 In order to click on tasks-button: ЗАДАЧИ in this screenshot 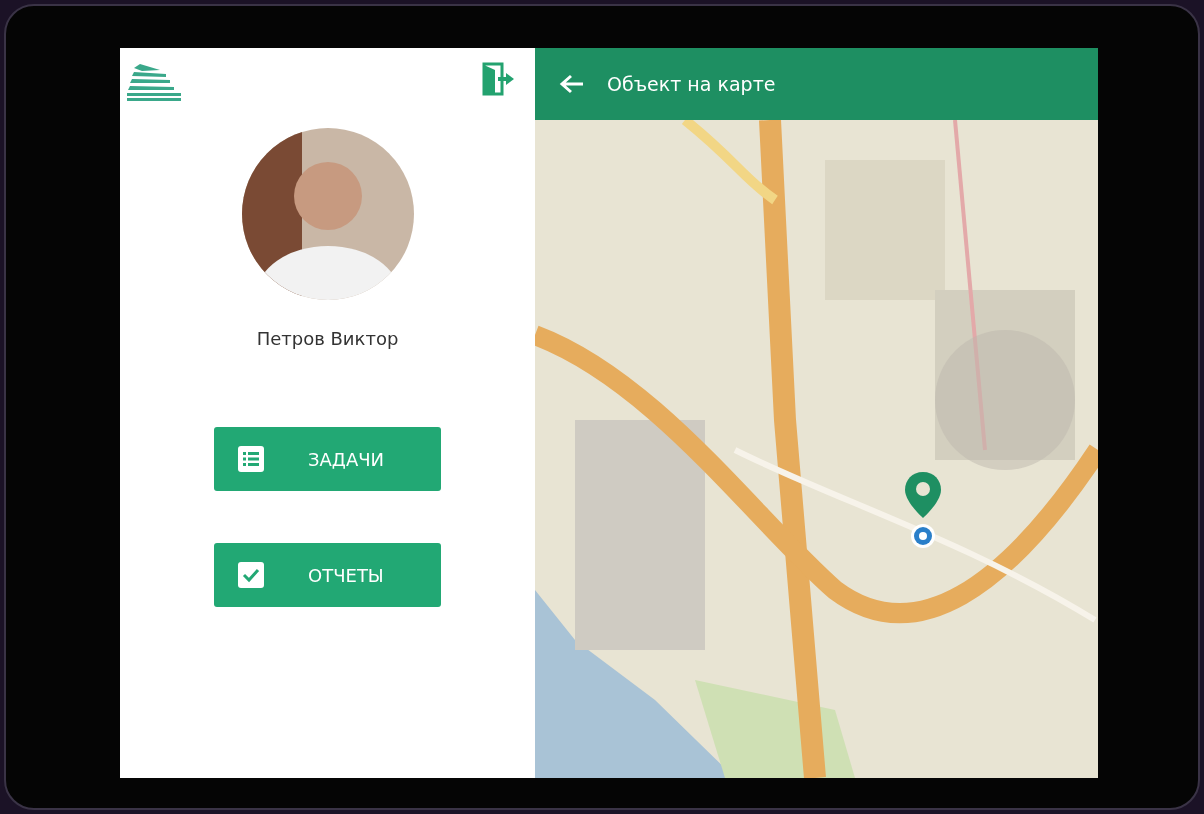, I will do `click(327, 459)`.